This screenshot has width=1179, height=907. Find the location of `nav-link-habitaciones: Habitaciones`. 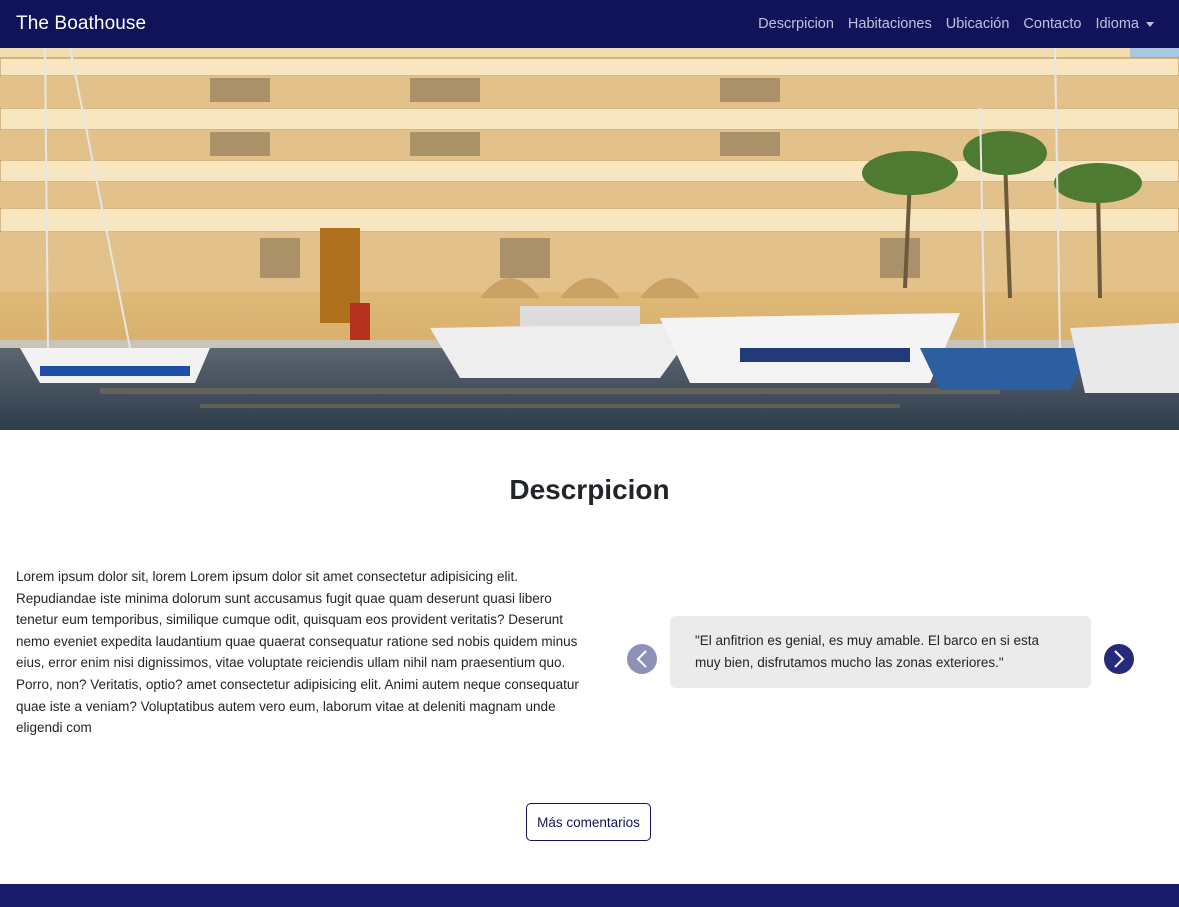

nav-link-habitaciones: Habitaciones is located at coordinates (890, 24).